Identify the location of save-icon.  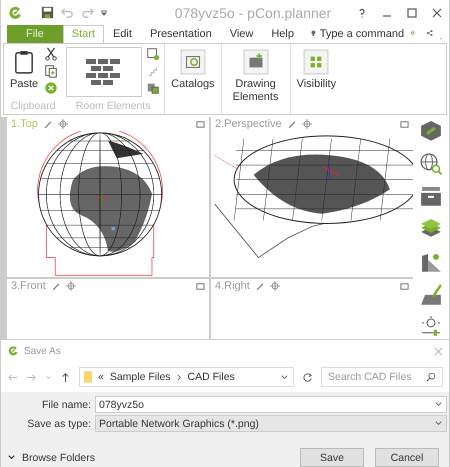
(47, 12).